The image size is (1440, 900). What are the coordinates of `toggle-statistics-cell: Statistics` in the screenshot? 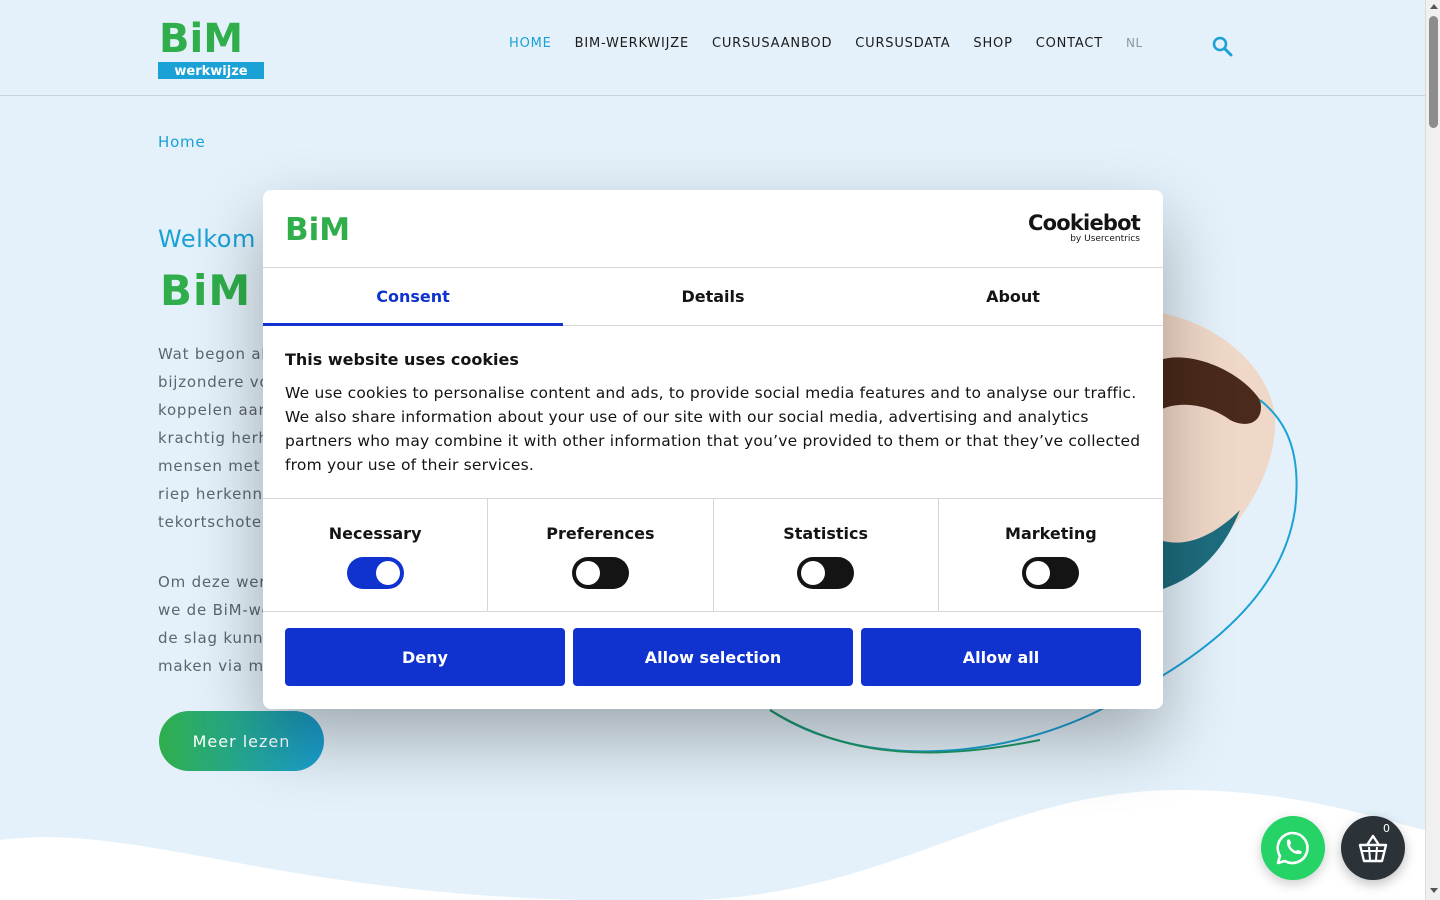 It's located at (826, 555).